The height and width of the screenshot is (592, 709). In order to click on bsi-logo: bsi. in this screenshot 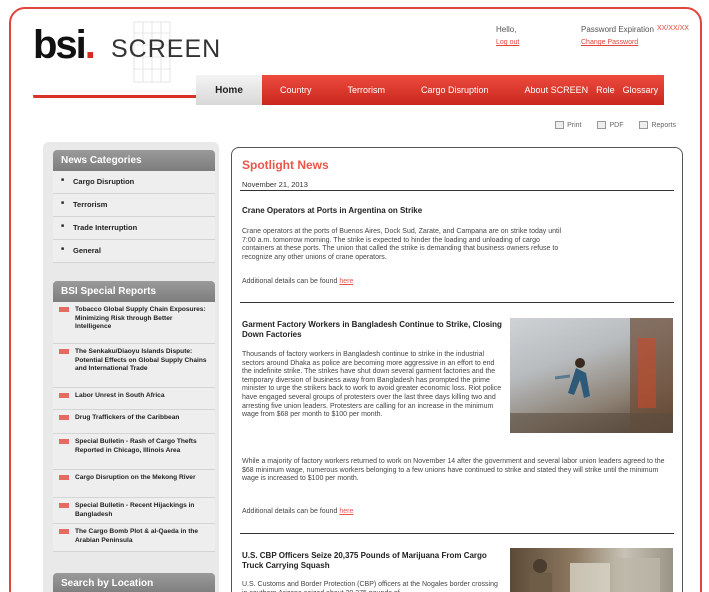, I will do `click(64, 45)`.